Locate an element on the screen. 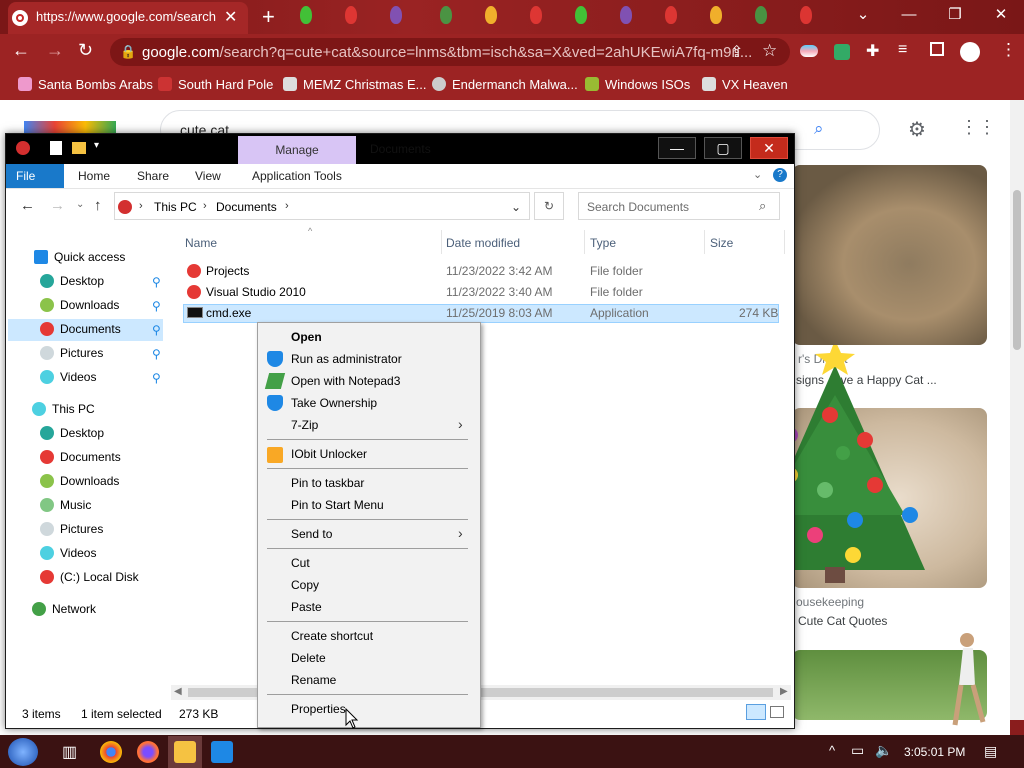  menu-open-notepad3: Open with Notepad3 is located at coordinates (345, 381).